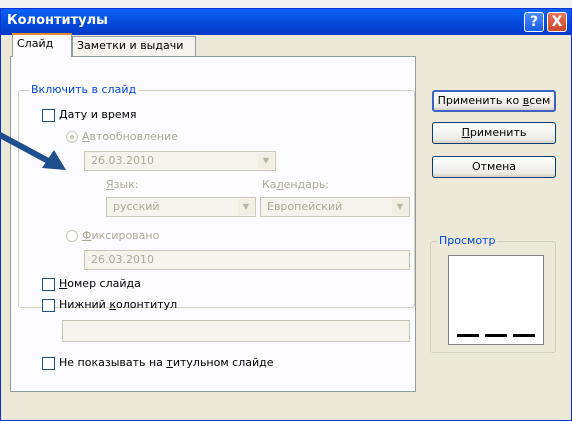  I want to click on language-select: русский ▼, so click(181, 207).